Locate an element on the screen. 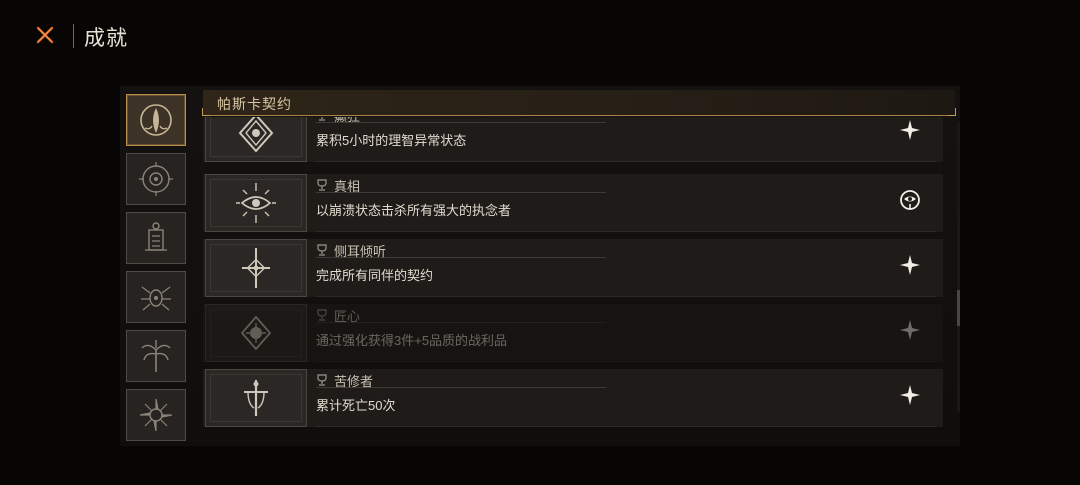 Image resolution: width=1080 pixels, height=485 pixels. tentacle-crest-icon is located at coordinates (156, 120).